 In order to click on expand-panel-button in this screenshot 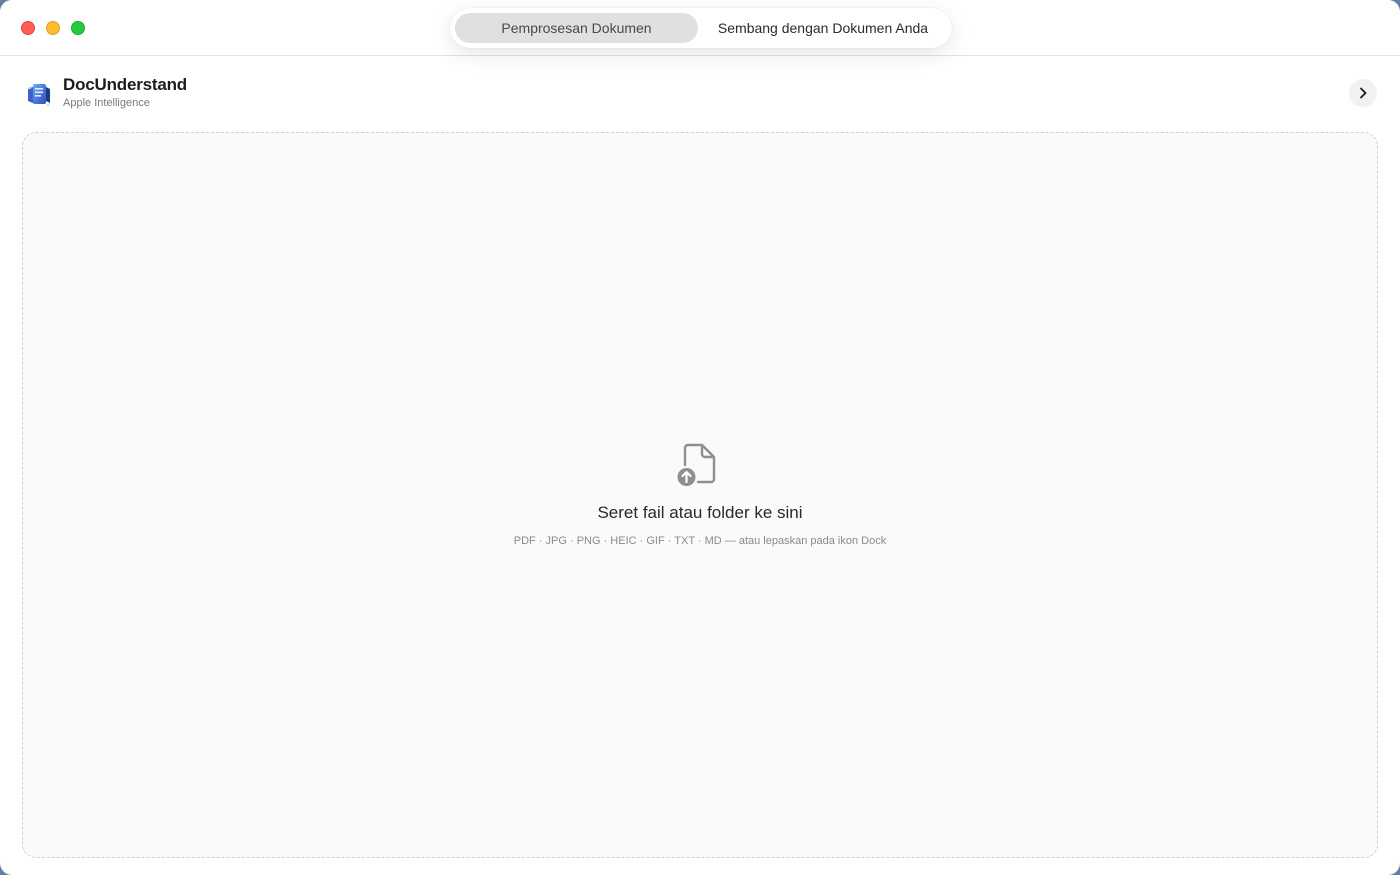, I will do `click(1363, 93)`.